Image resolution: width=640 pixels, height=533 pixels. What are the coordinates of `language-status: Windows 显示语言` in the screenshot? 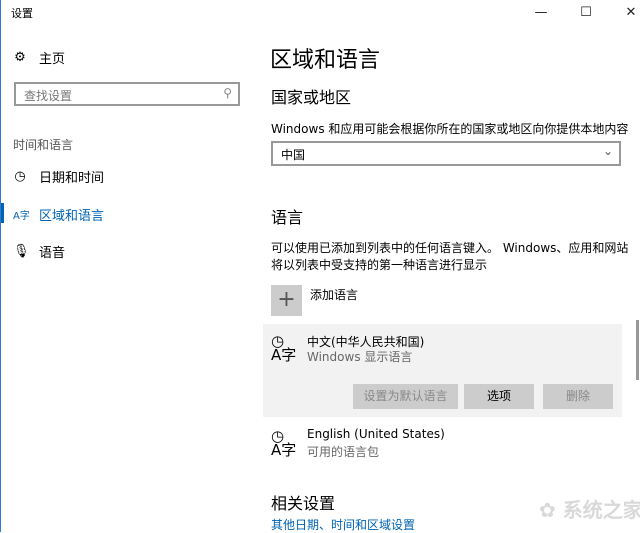 It's located at (360, 357).